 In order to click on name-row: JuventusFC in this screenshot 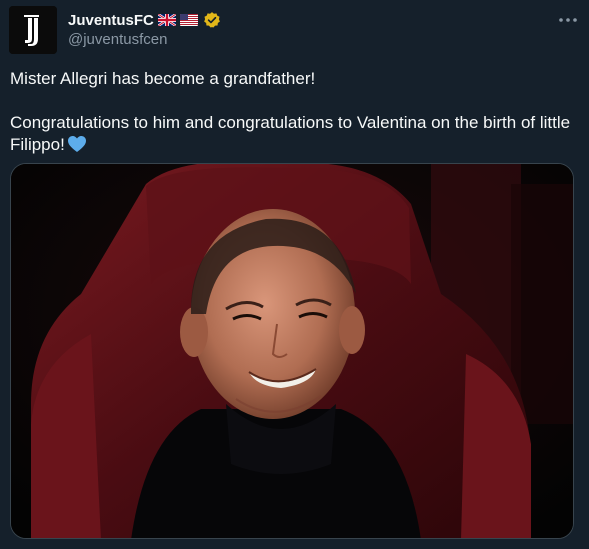, I will do `click(144, 20)`.